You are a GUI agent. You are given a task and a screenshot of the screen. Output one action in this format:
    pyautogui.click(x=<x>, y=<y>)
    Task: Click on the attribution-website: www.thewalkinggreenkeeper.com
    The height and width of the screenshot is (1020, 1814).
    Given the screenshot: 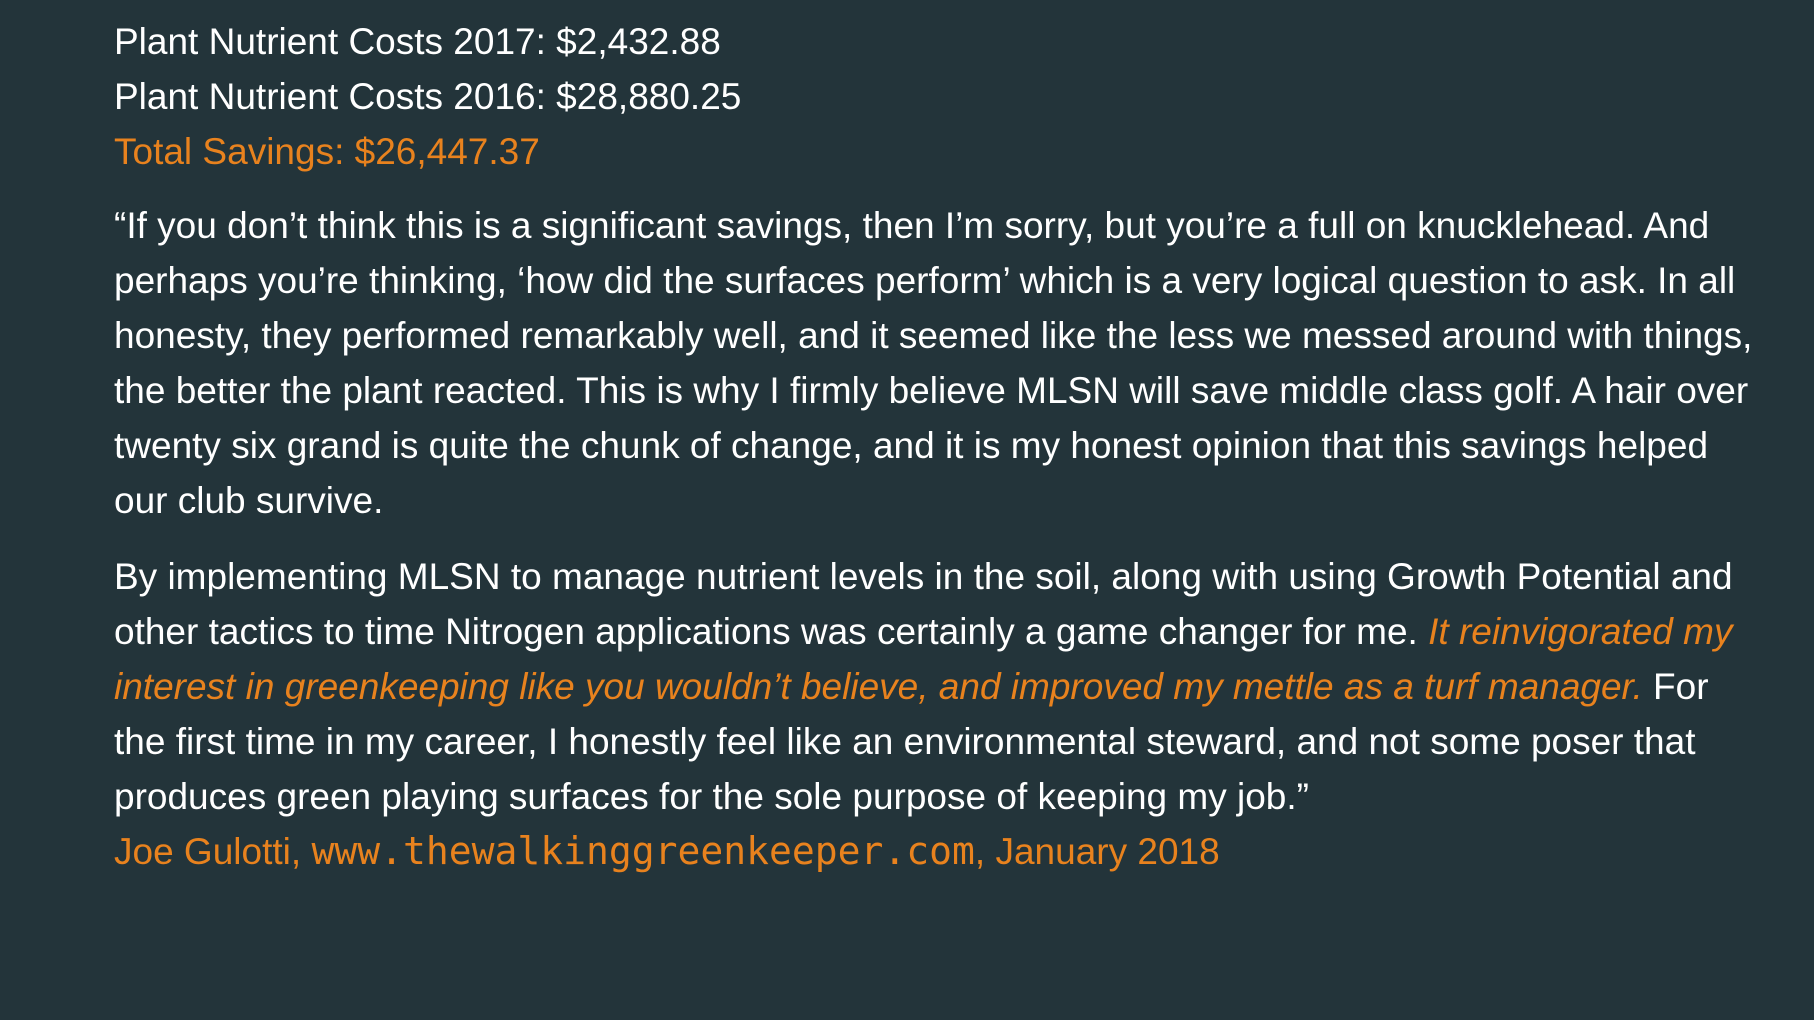 What is the action you would take?
    pyautogui.click(x=643, y=851)
    